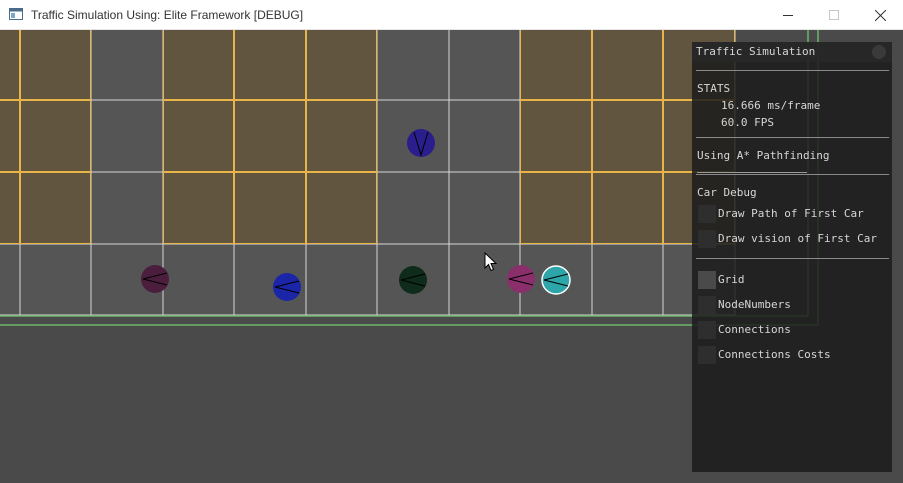 The width and height of the screenshot is (903, 483). Describe the element at coordinates (756, 51) in the screenshot. I see `panel-title: Traffic Simulation` at that location.